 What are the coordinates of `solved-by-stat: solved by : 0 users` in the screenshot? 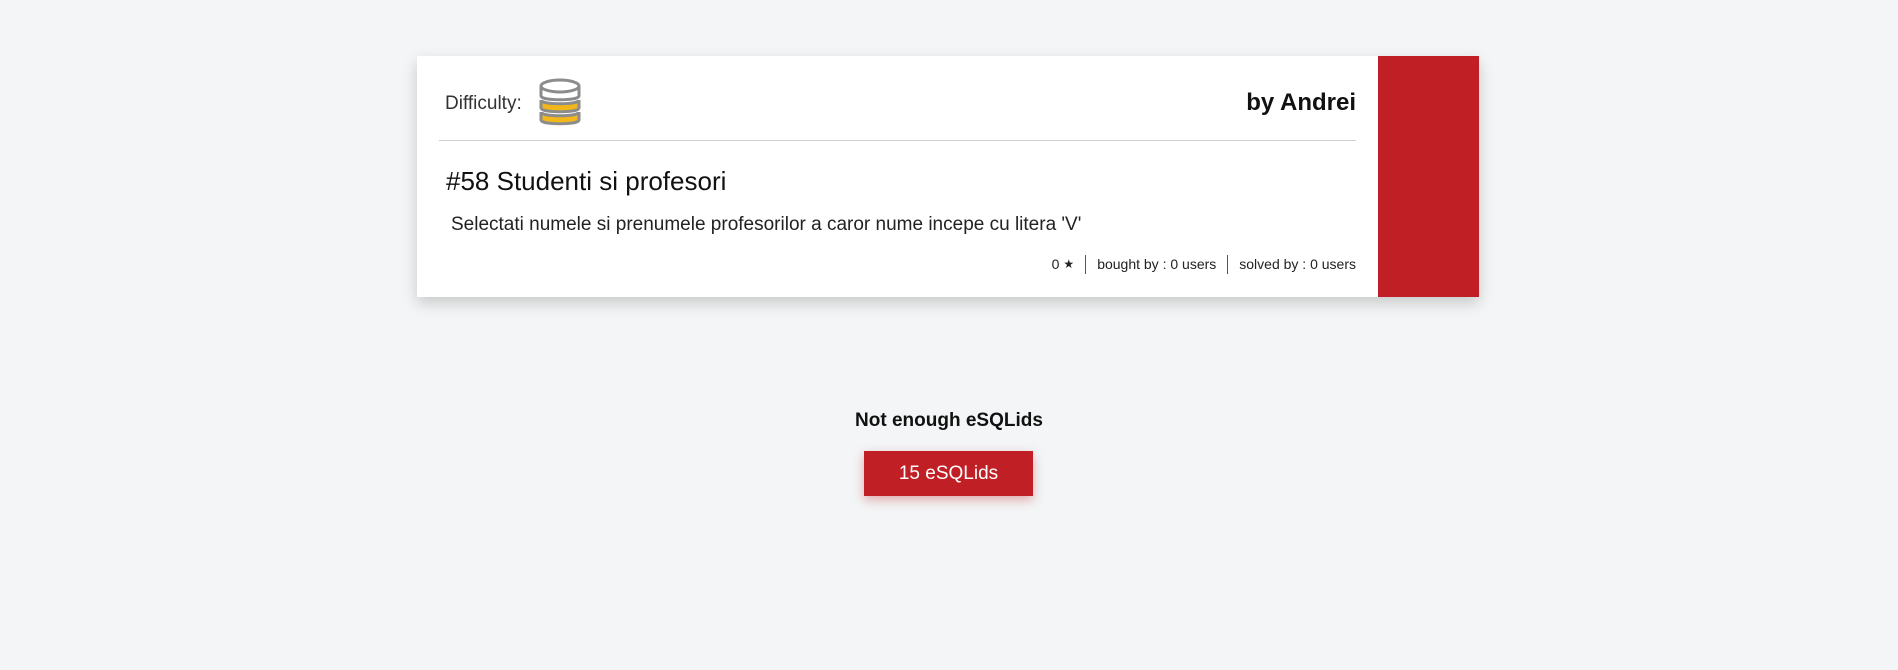 It's located at (1291, 264).